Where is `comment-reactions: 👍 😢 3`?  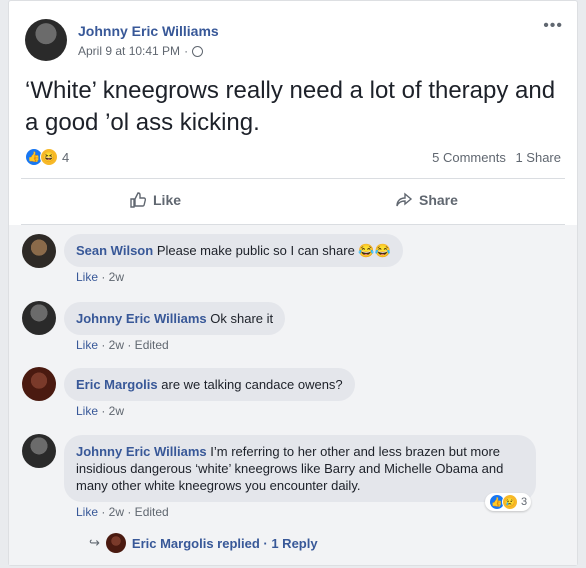
comment-reactions: 👍 😢 3 is located at coordinates (508, 502).